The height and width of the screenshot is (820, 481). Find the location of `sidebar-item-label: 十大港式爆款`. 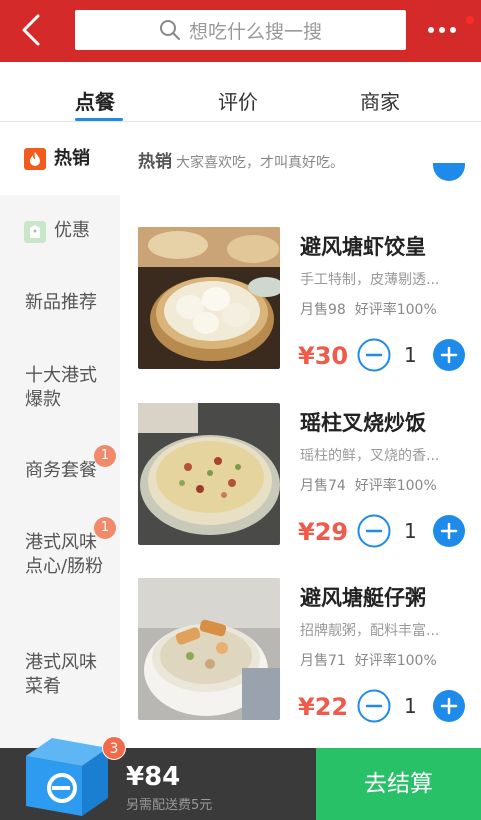

sidebar-item-label: 十大港式爆款 is located at coordinates (61, 387).